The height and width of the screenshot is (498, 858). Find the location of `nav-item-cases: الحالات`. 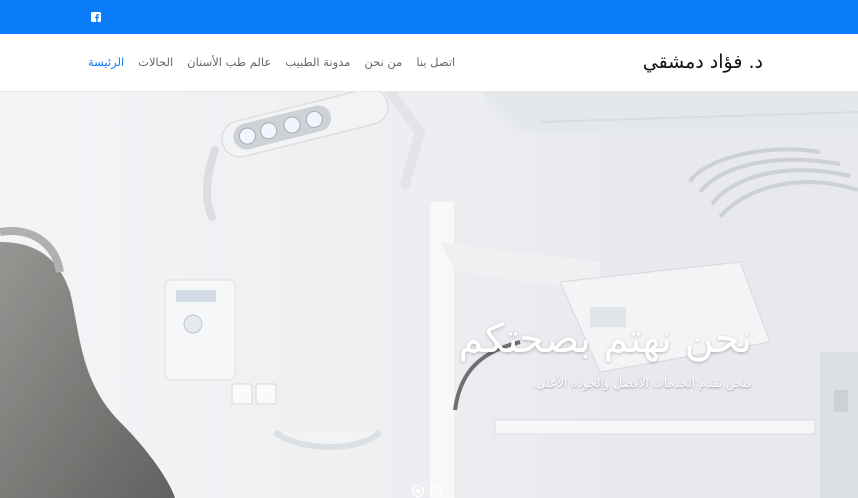

nav-item-cases: الحالات is located at coordinates (155, 64).